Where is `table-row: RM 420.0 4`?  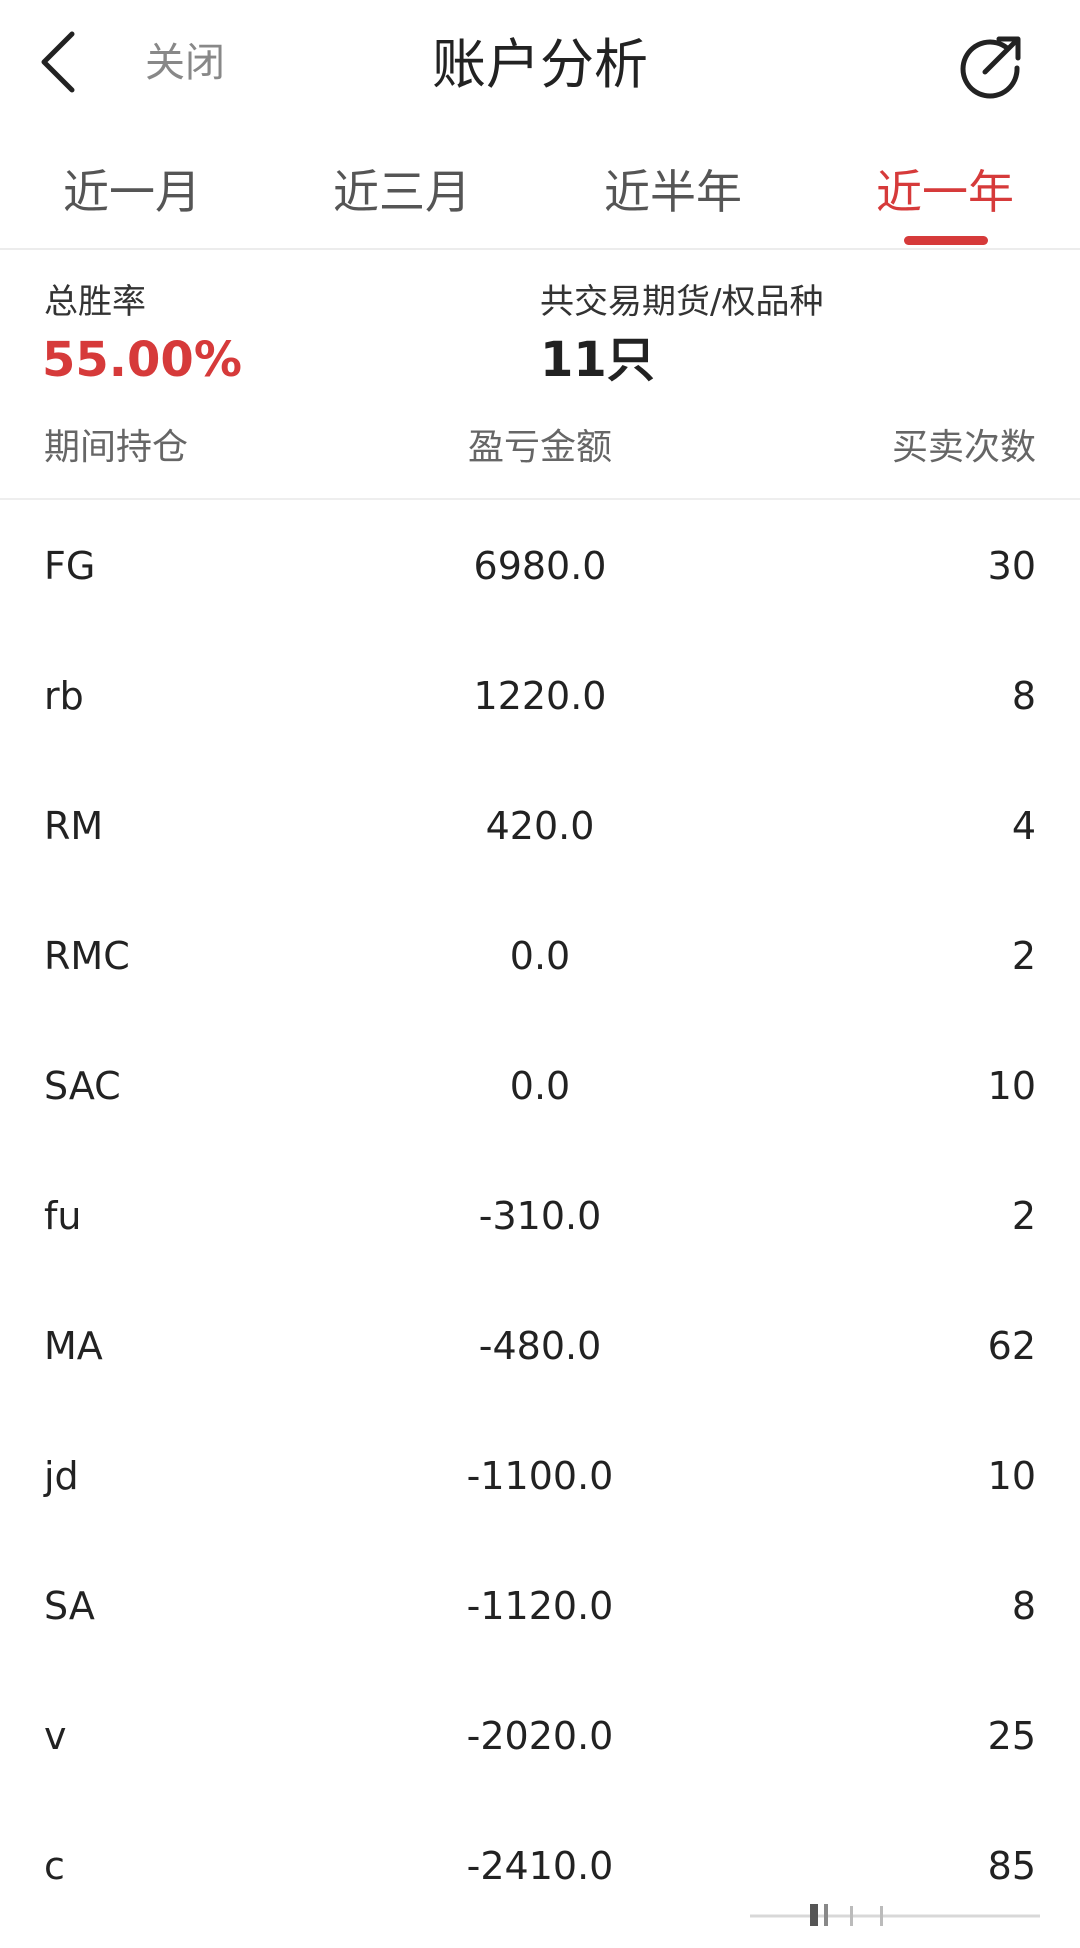 table-row: RM 420.0 4 is located at coordinates (540, 825).